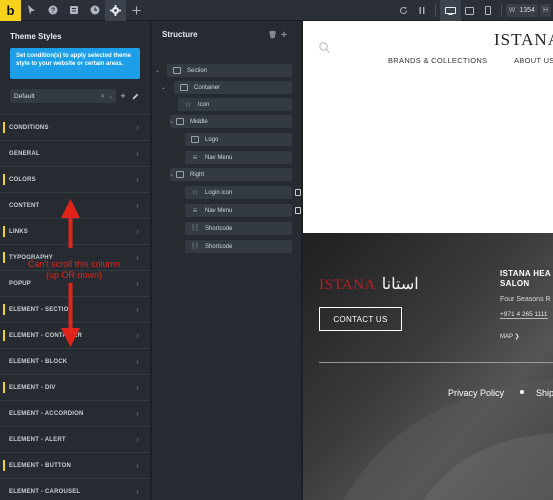  Describe the element at coordinates (470, 10) in the screenshot. I see `tablet-icon` at that location.